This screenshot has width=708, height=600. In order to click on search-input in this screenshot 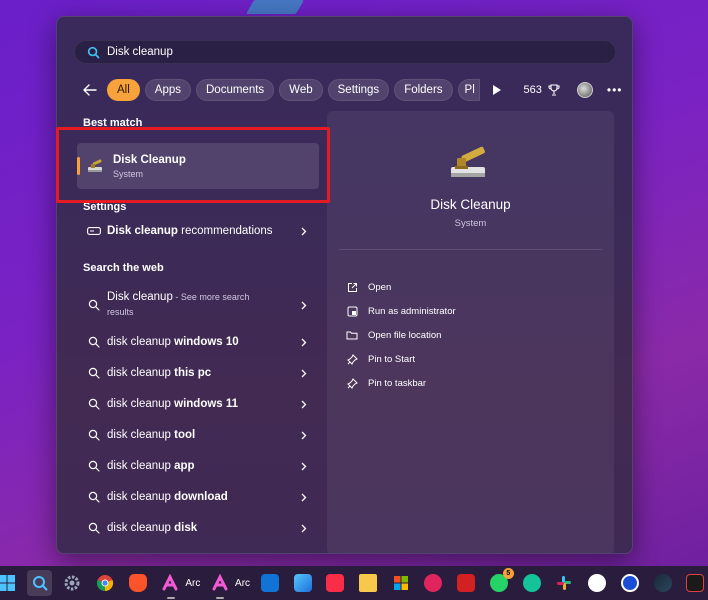, I will do `click(347, 52)`.